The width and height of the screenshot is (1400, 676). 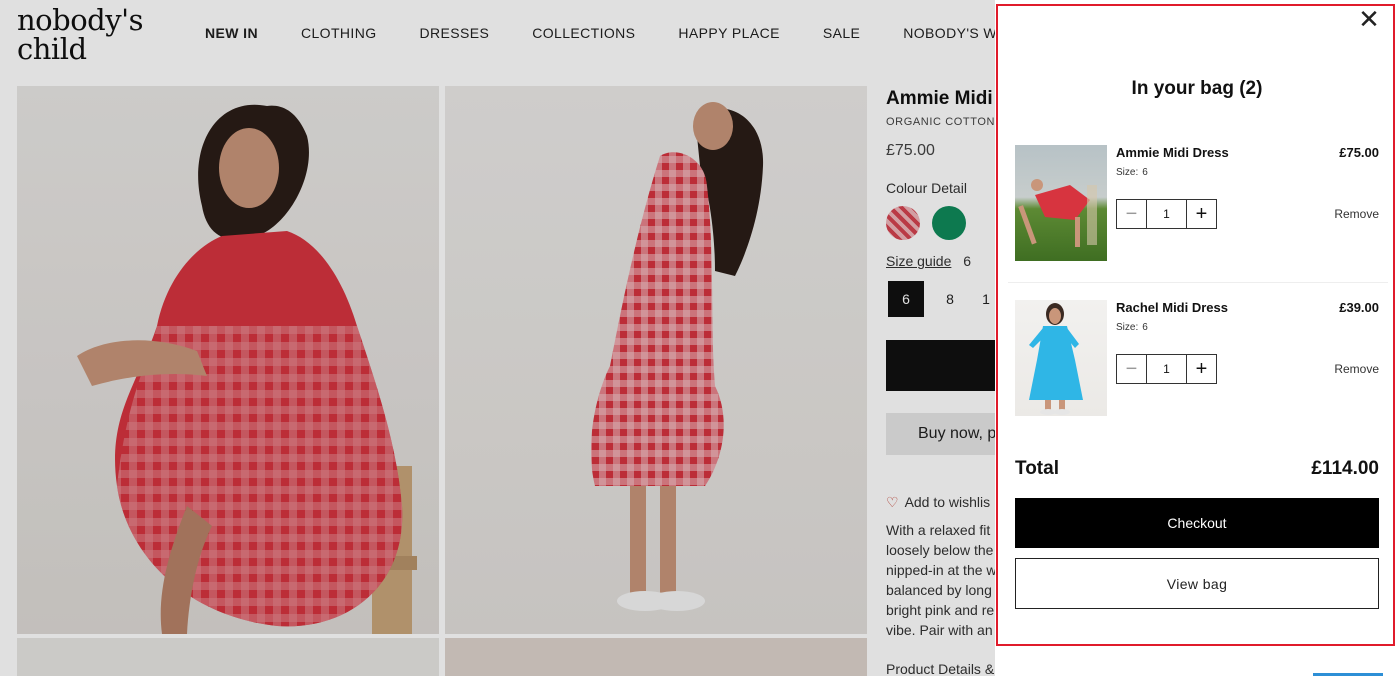 I want to click on nav-item-new-in: NEW IN, so click(x=231, y=33).